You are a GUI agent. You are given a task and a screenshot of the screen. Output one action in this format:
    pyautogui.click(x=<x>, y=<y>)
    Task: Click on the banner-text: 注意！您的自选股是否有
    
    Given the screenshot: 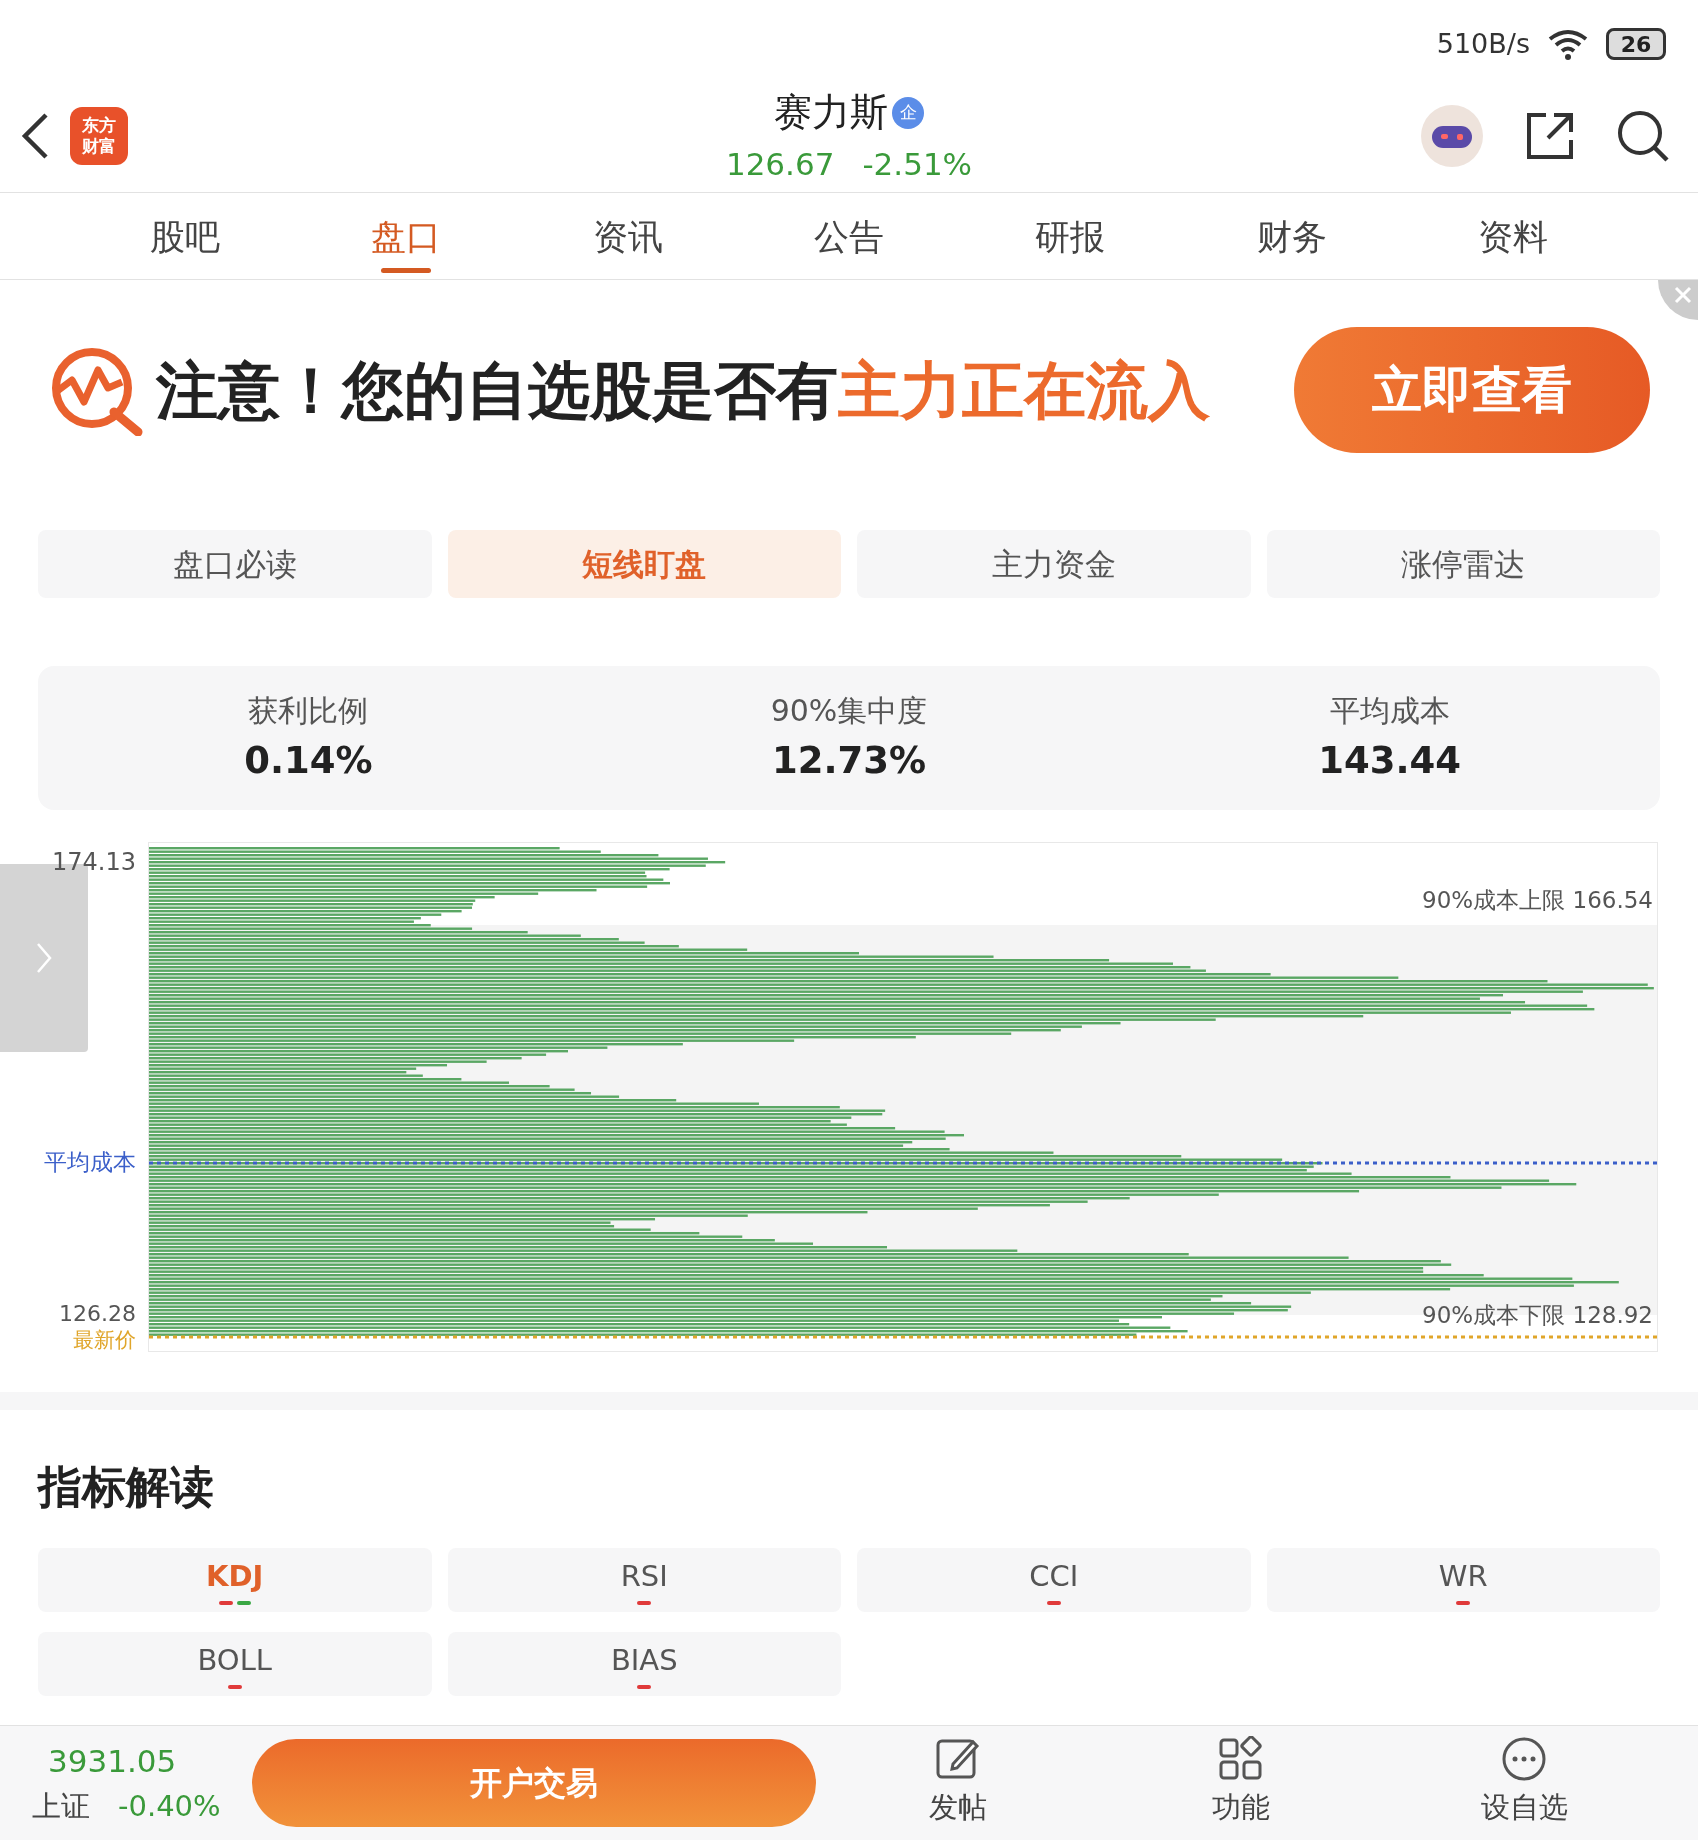 What is the action you would take?
    pyautogui.click(x=497, y=390)
    